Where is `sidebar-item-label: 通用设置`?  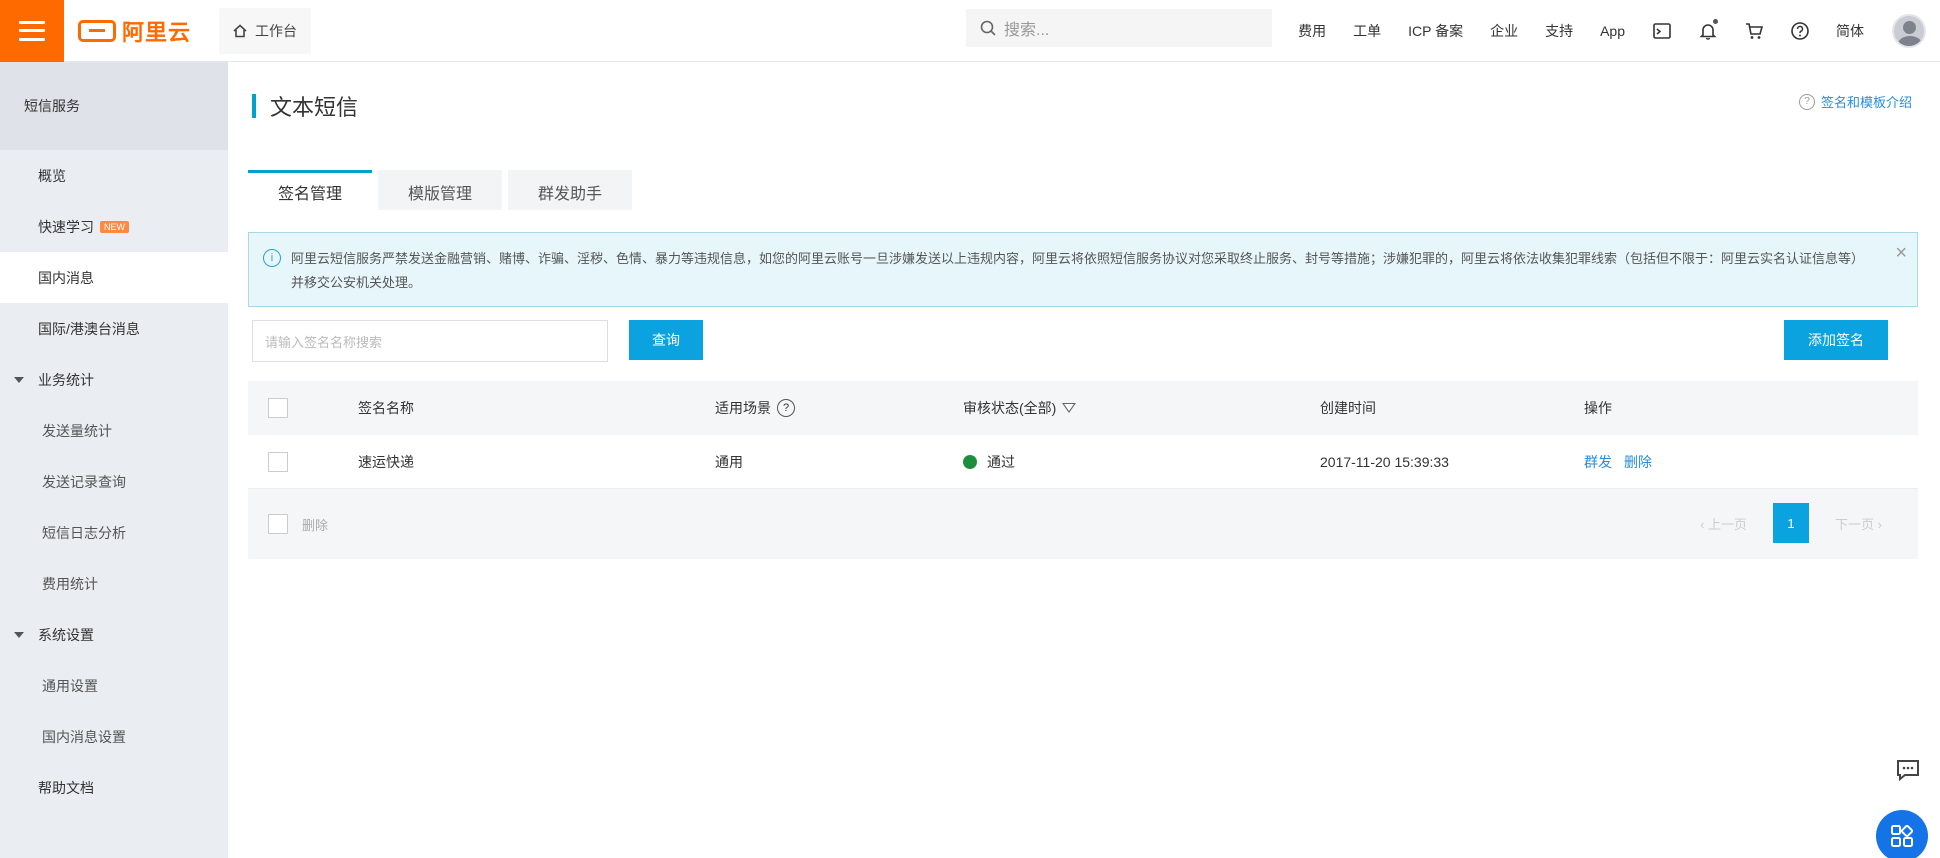 sidebar-item-label: 通用设置 is located at coordinates (70, 685).